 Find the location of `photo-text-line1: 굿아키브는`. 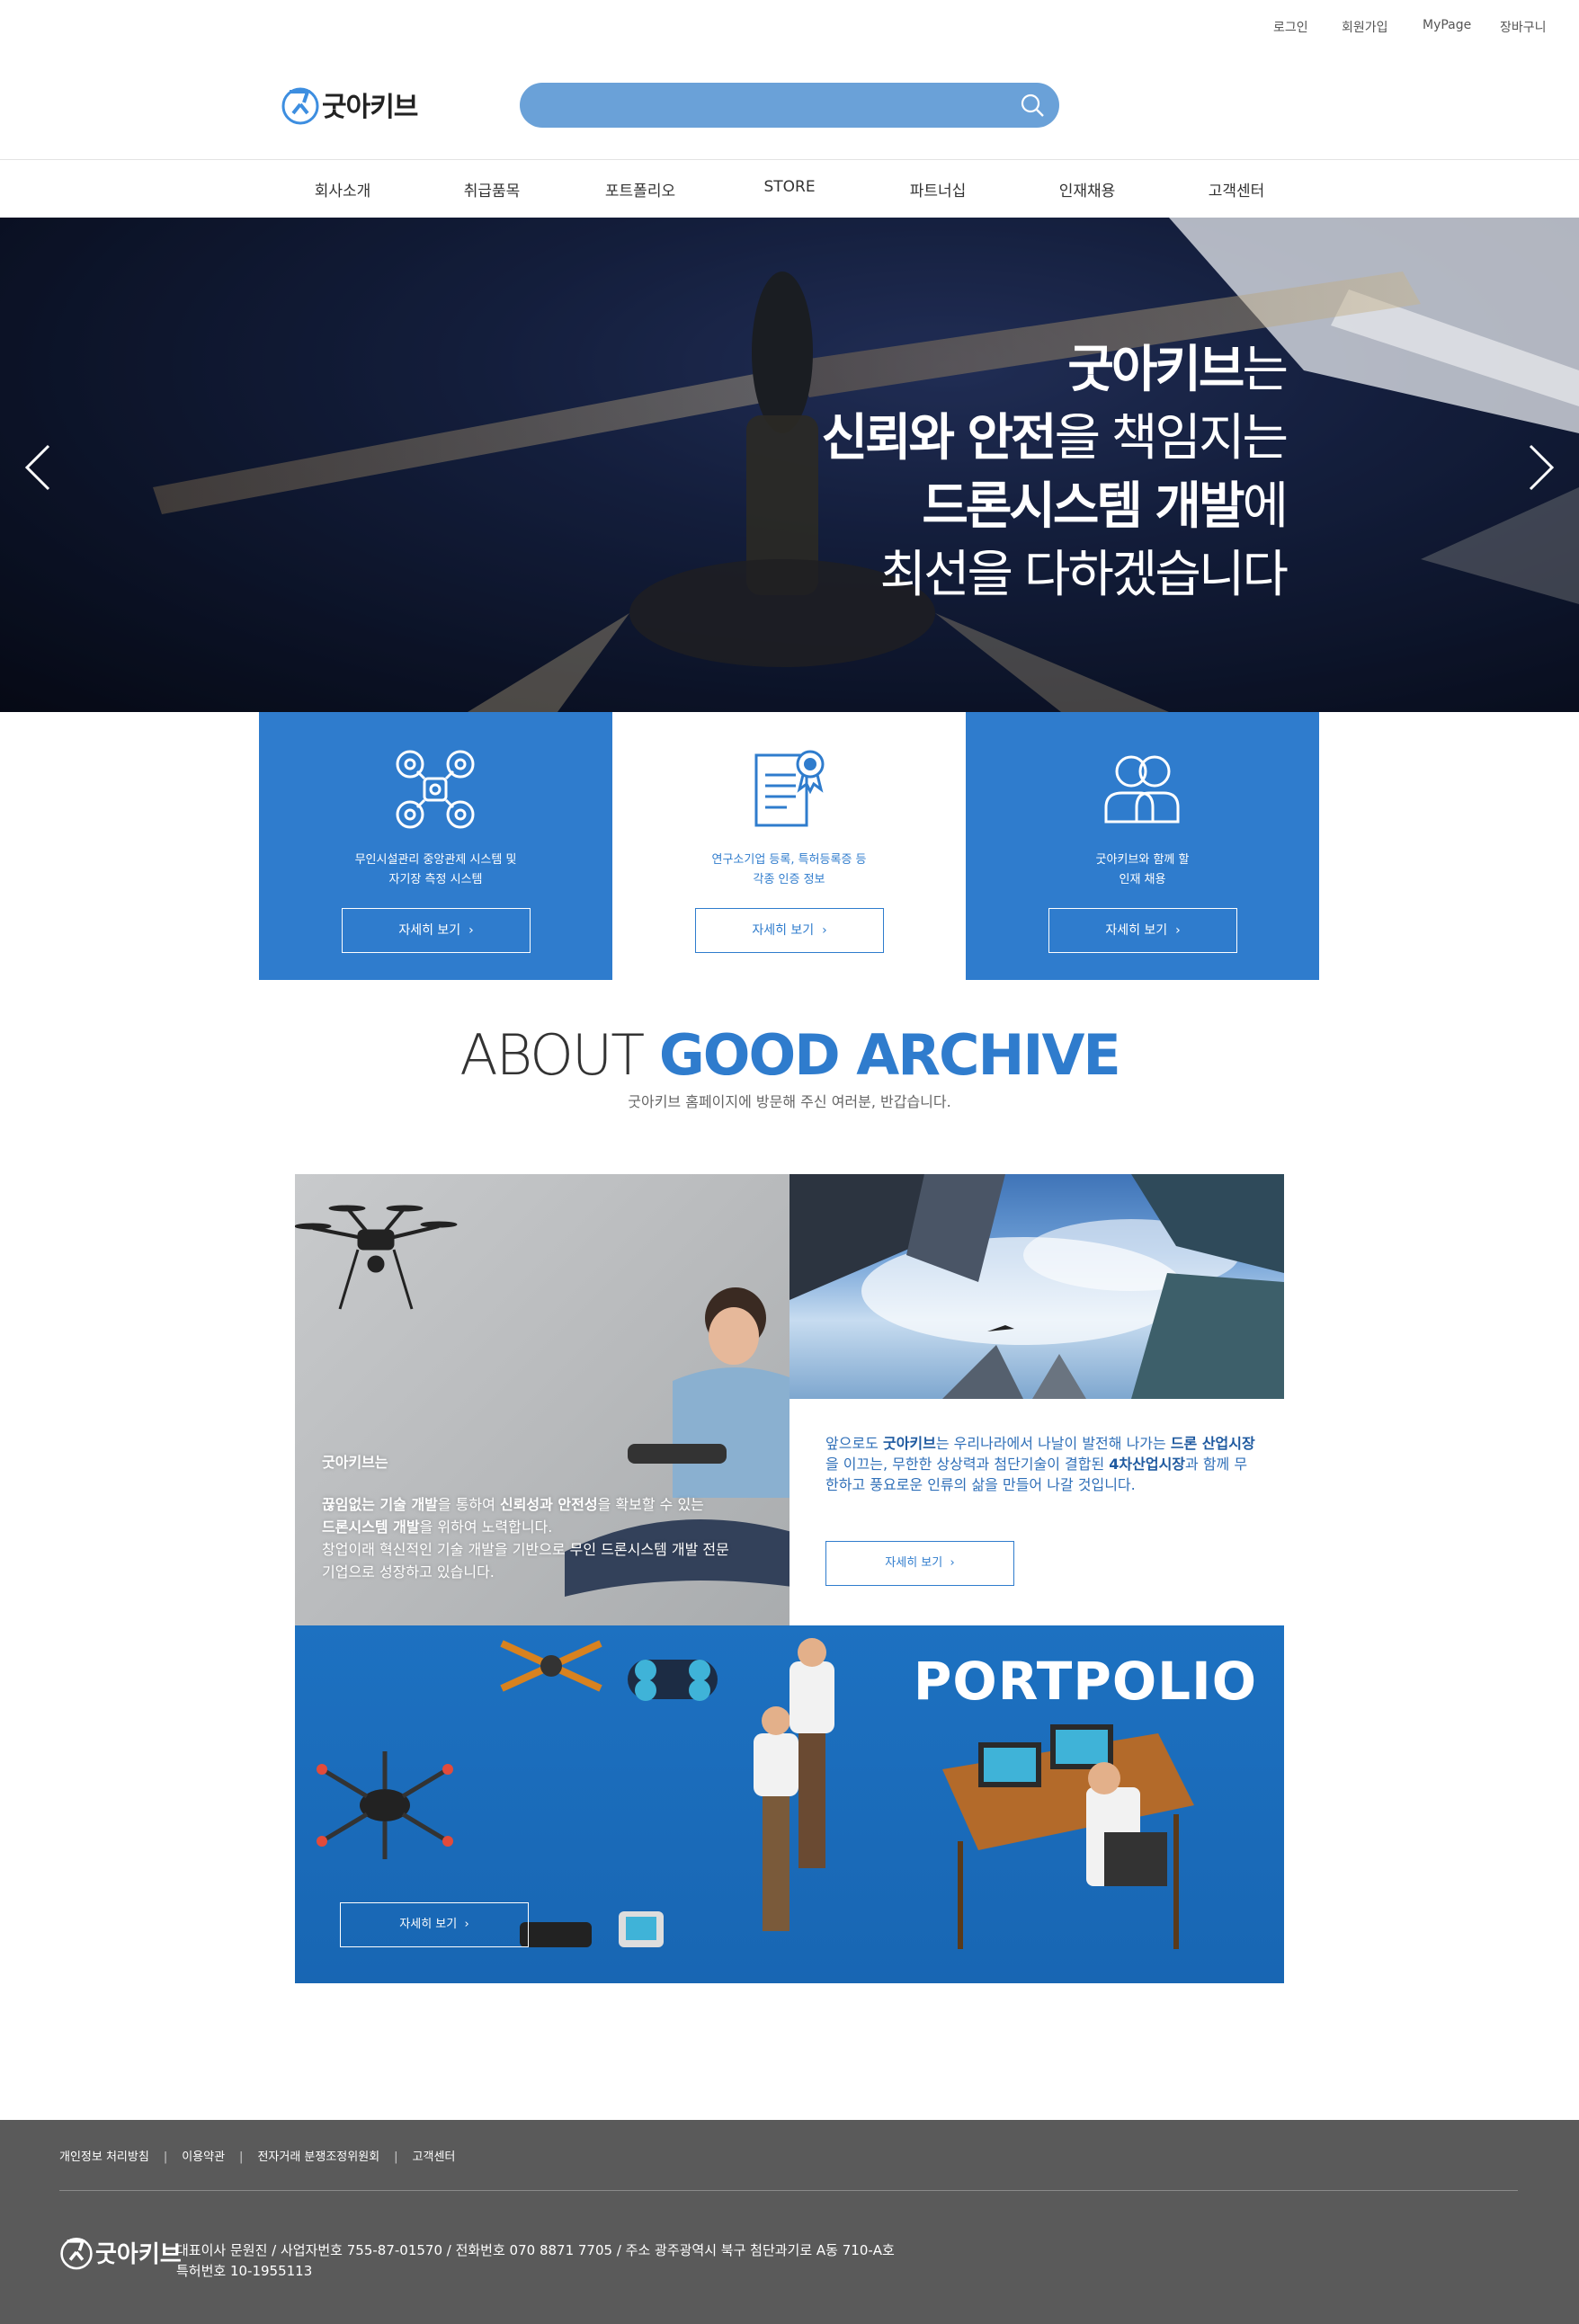

photo-text-line1: 굿아키브는 is located at coordinates (355, 1462).